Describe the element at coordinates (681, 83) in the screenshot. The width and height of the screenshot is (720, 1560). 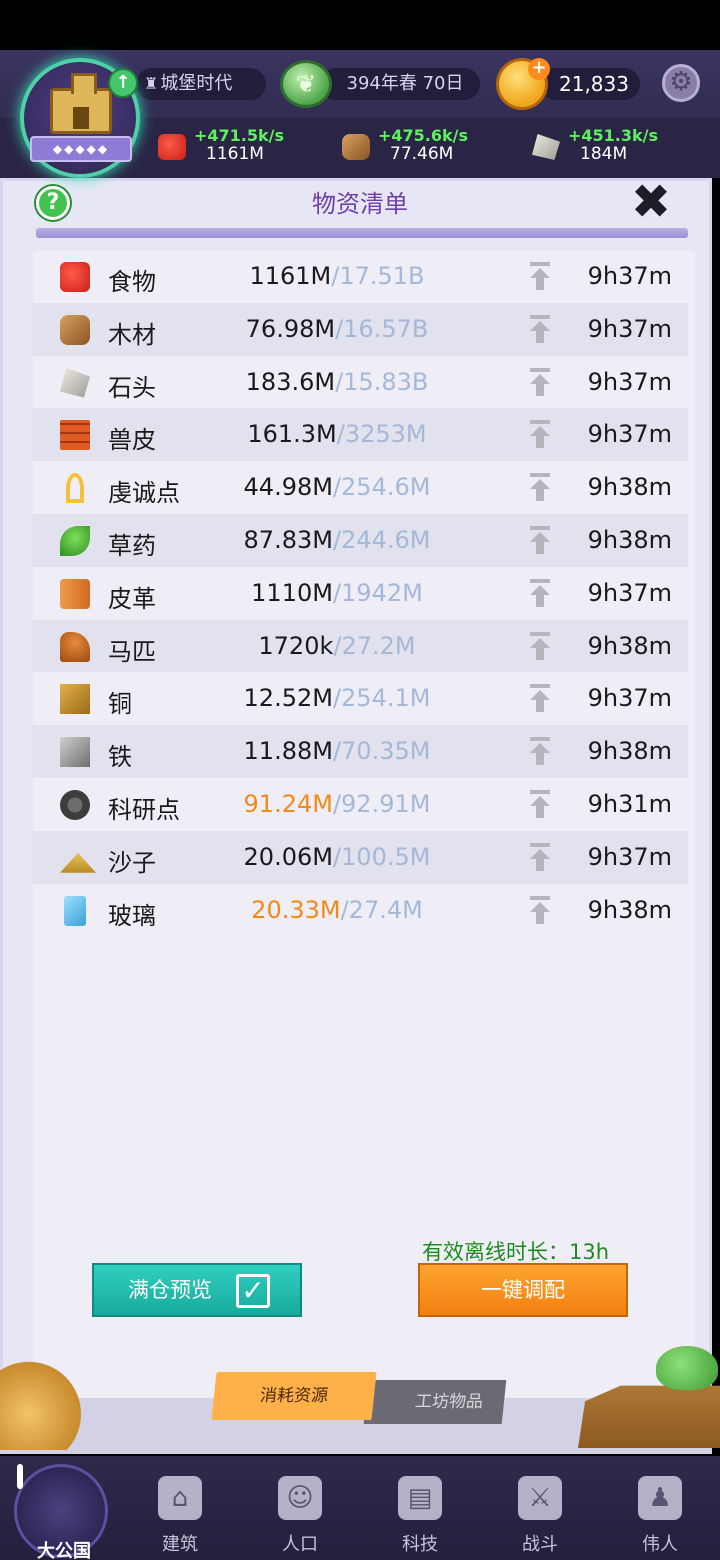
I see `gear-icon: ⚙` at that location.